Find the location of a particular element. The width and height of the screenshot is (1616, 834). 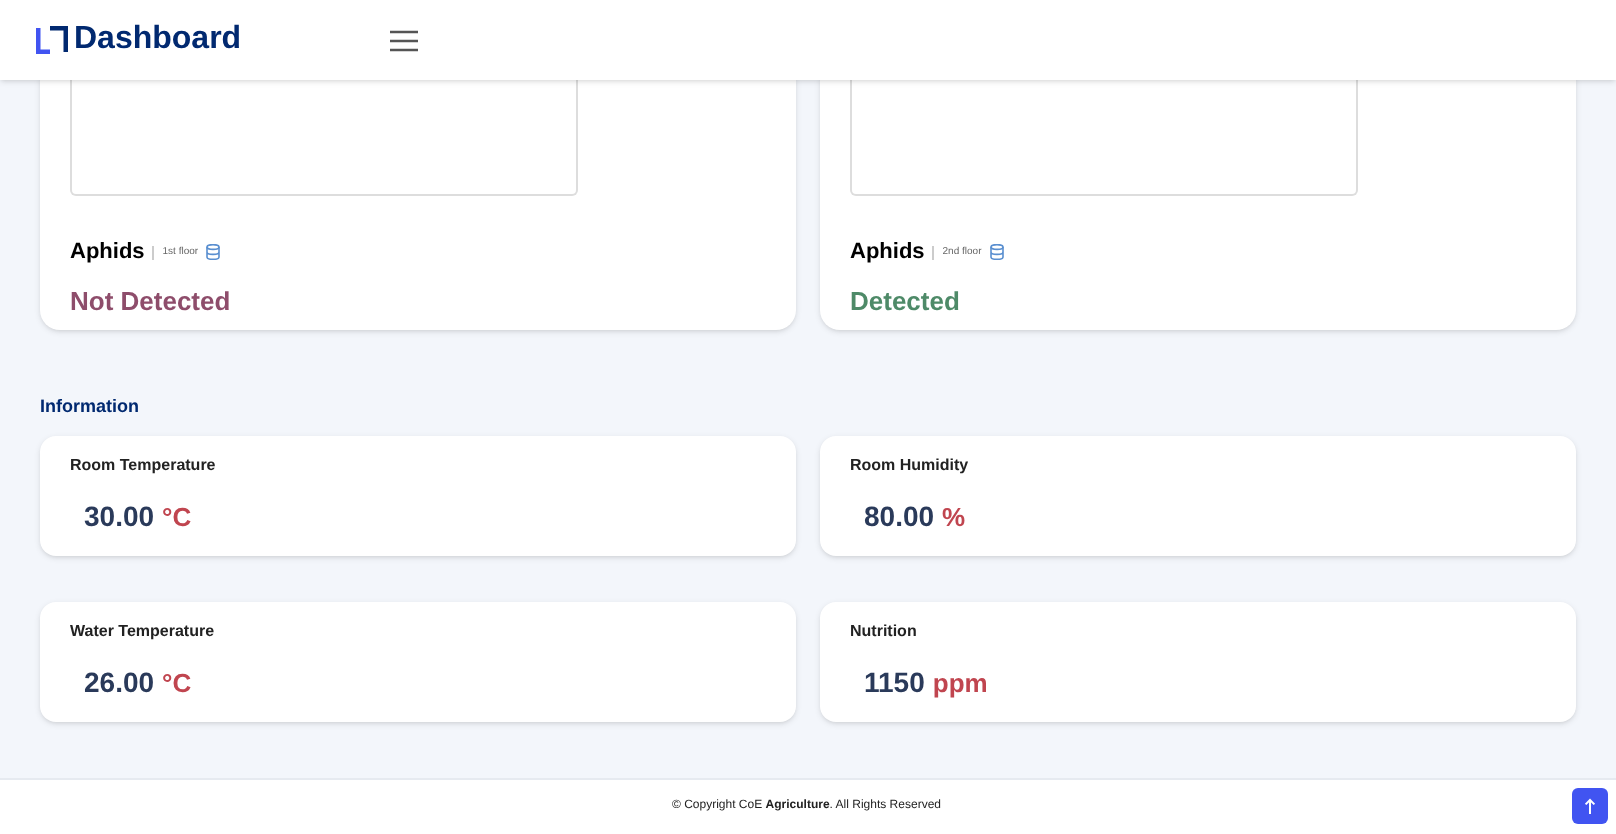

metric-unit: ppm is located at coordinates (960, 683).